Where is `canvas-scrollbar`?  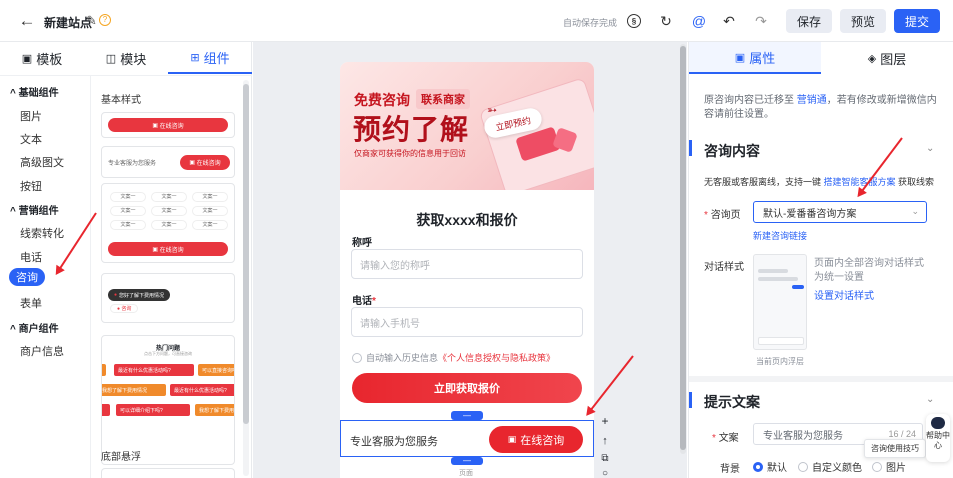 canvas-scrollbar is located at coordinates (683, 249).